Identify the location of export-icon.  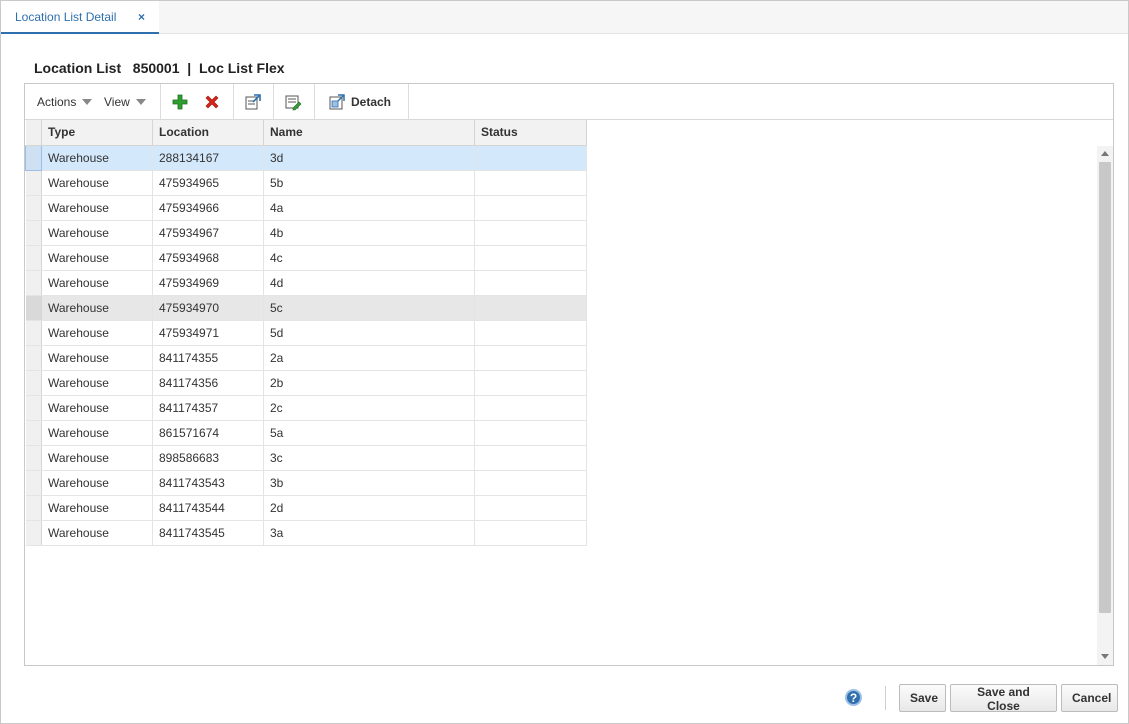
(253, 102).